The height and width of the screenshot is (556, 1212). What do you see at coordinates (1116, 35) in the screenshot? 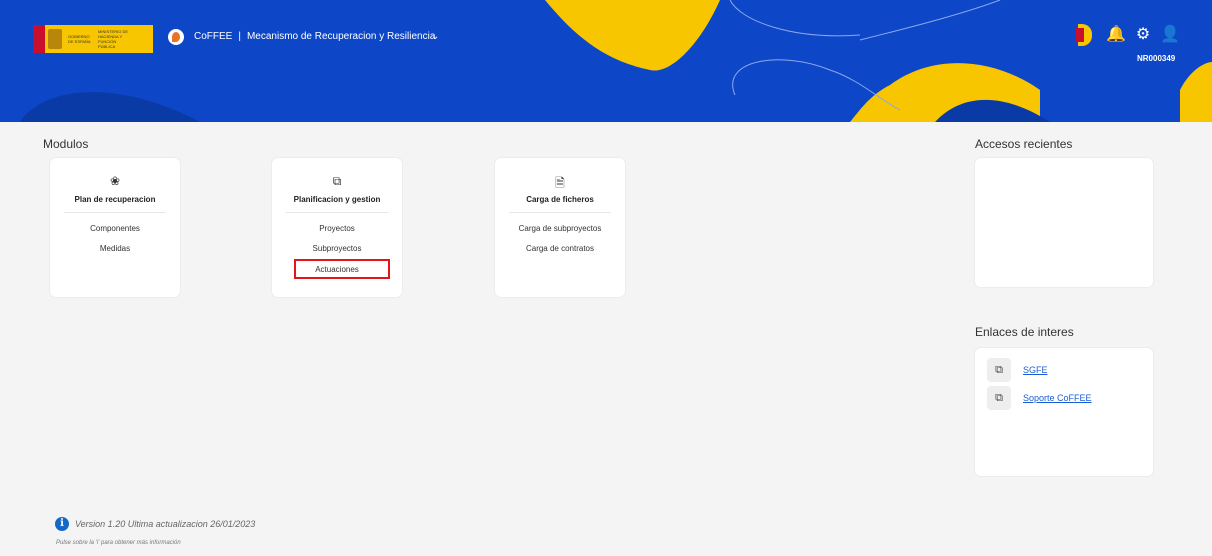
I see `bell-icon: 🔔` at bounding box center [1116, 35].